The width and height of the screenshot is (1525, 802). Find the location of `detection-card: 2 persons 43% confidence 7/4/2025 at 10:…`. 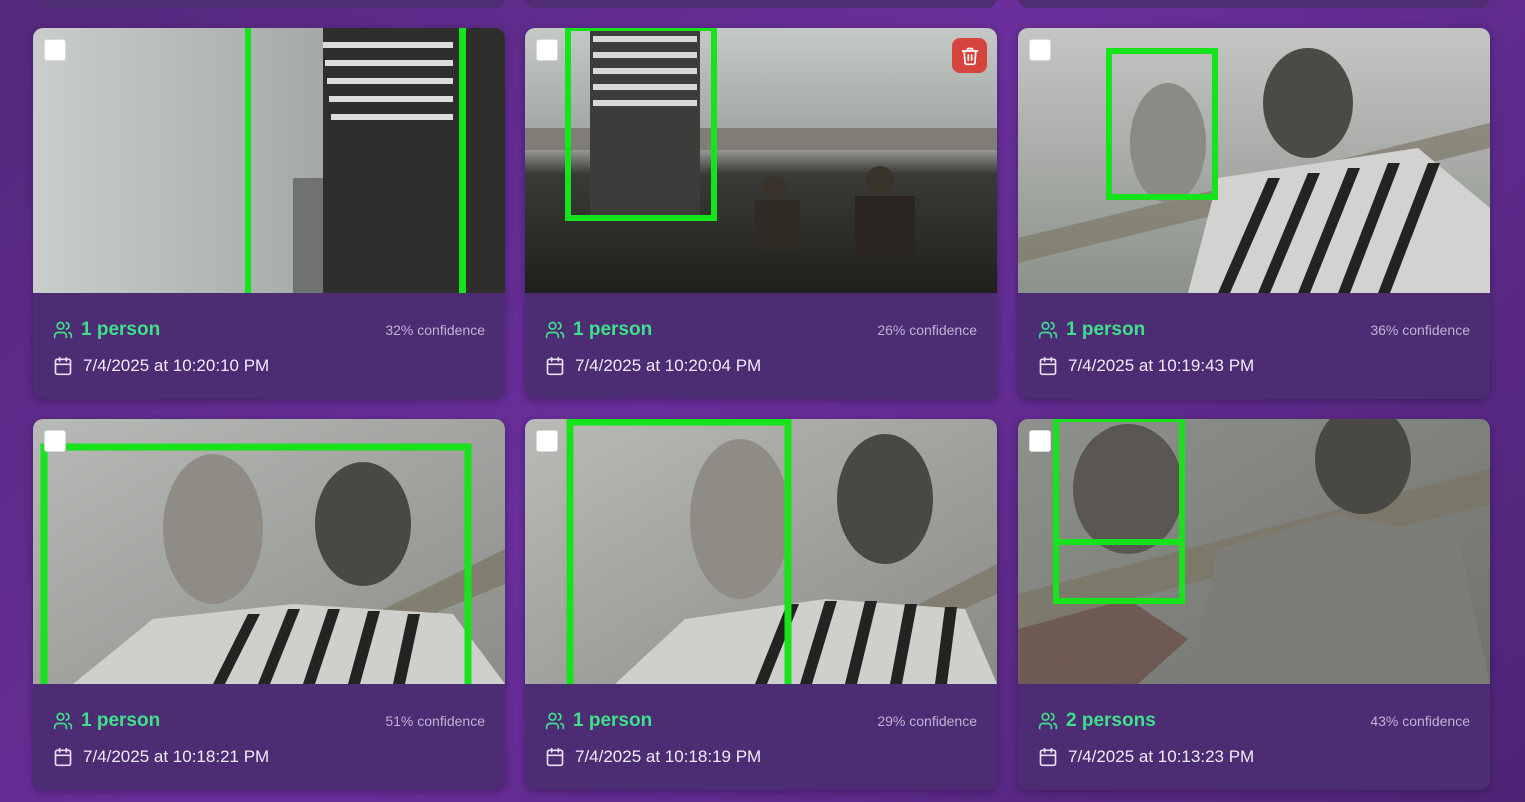

detection-card: 2 persons 43% confidence 7/4/2025 at 10:… is located at coordinates (1254, 604).